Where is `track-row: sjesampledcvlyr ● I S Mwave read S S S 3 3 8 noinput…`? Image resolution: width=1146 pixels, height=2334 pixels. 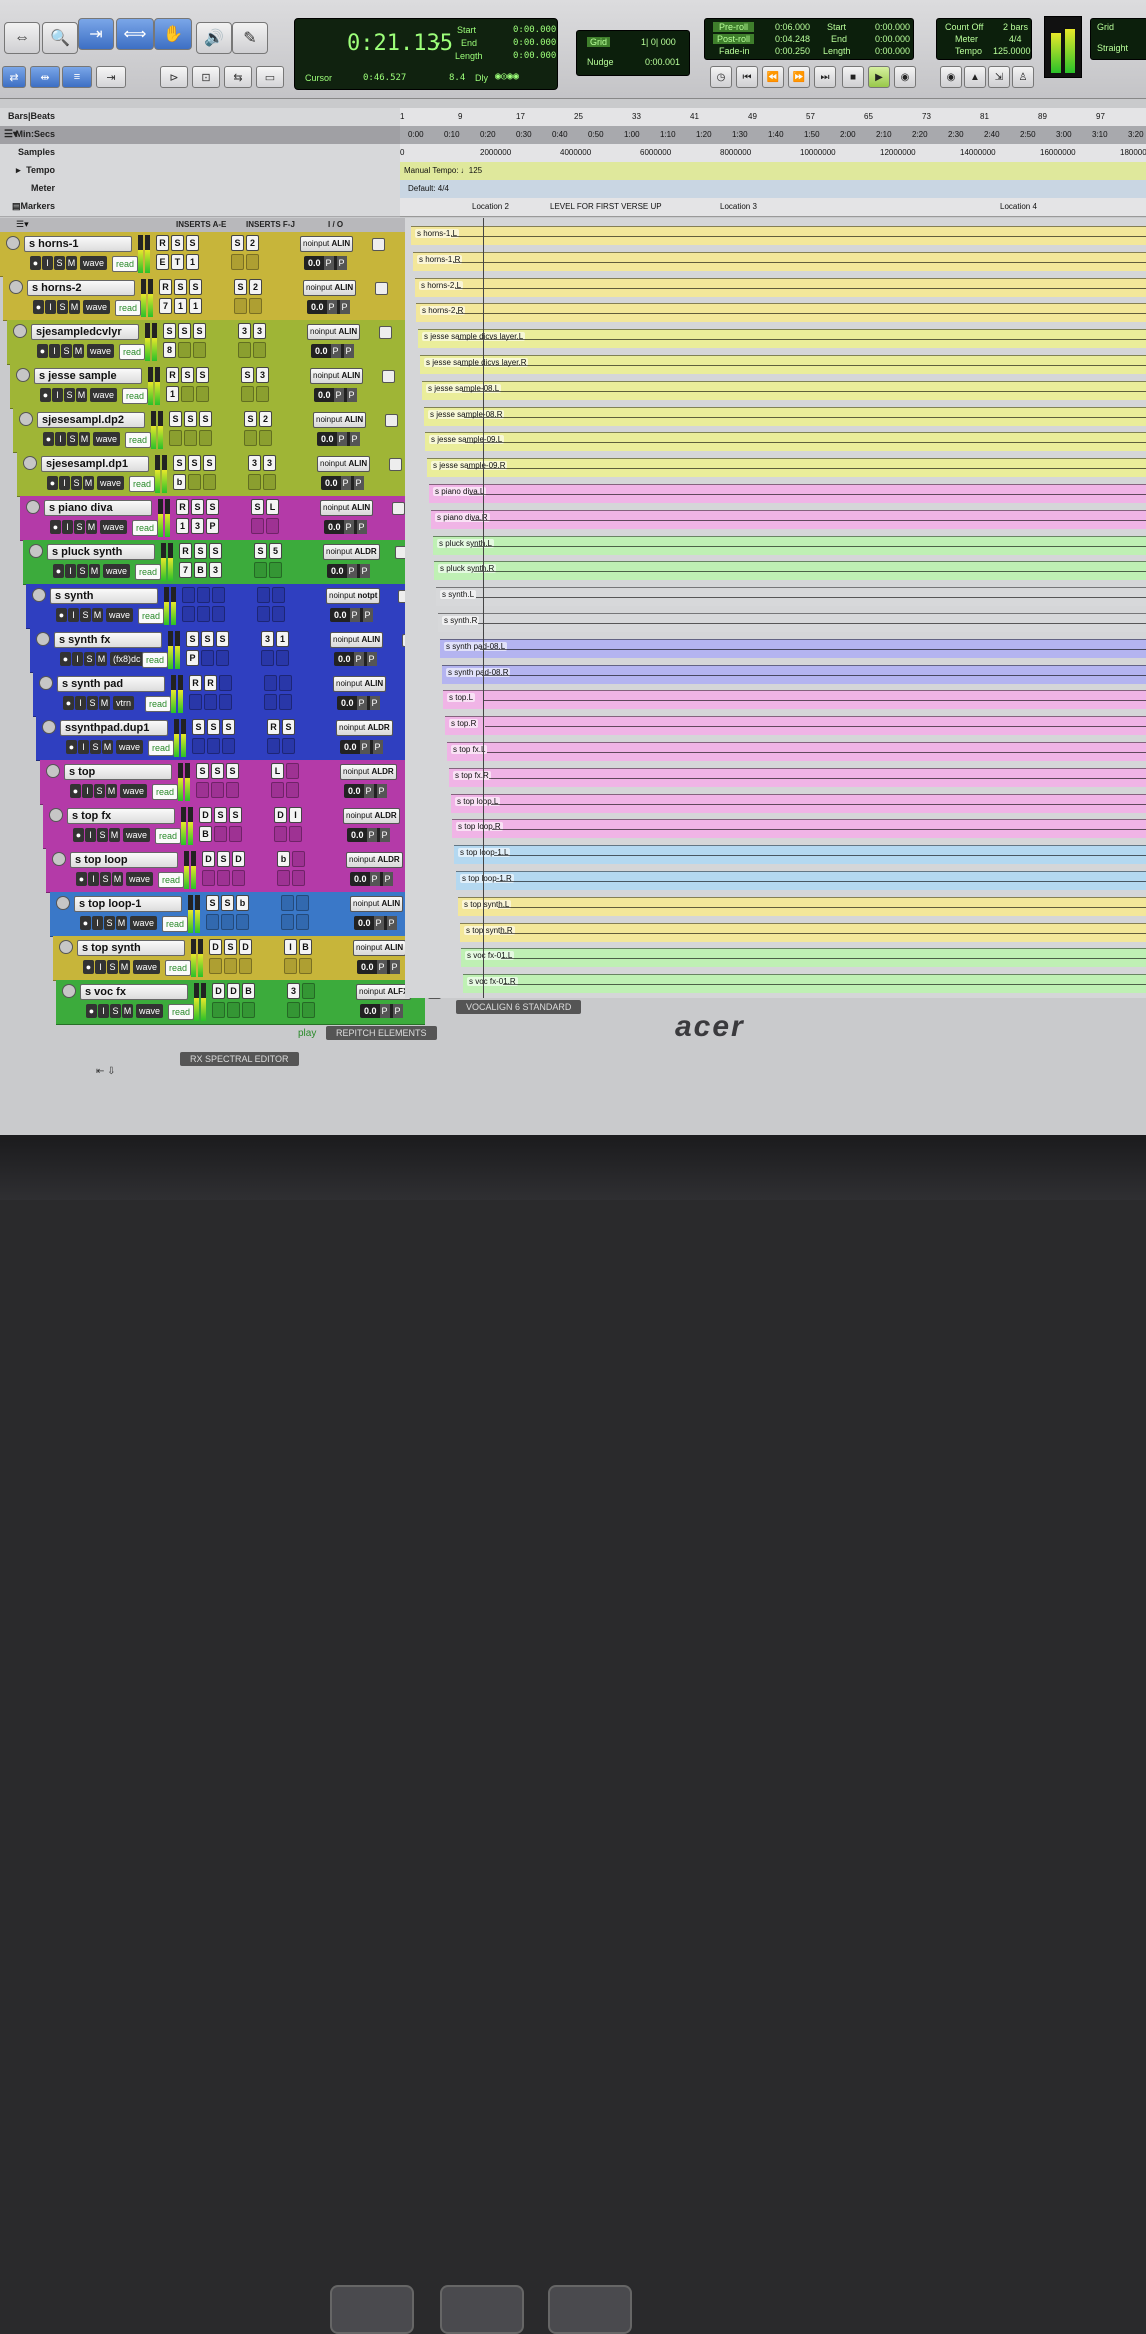 track-row: sjesampledcvlyr ● I S Mwave read S S S 3 3 8 noinput… is located at coordinates (216, 342).